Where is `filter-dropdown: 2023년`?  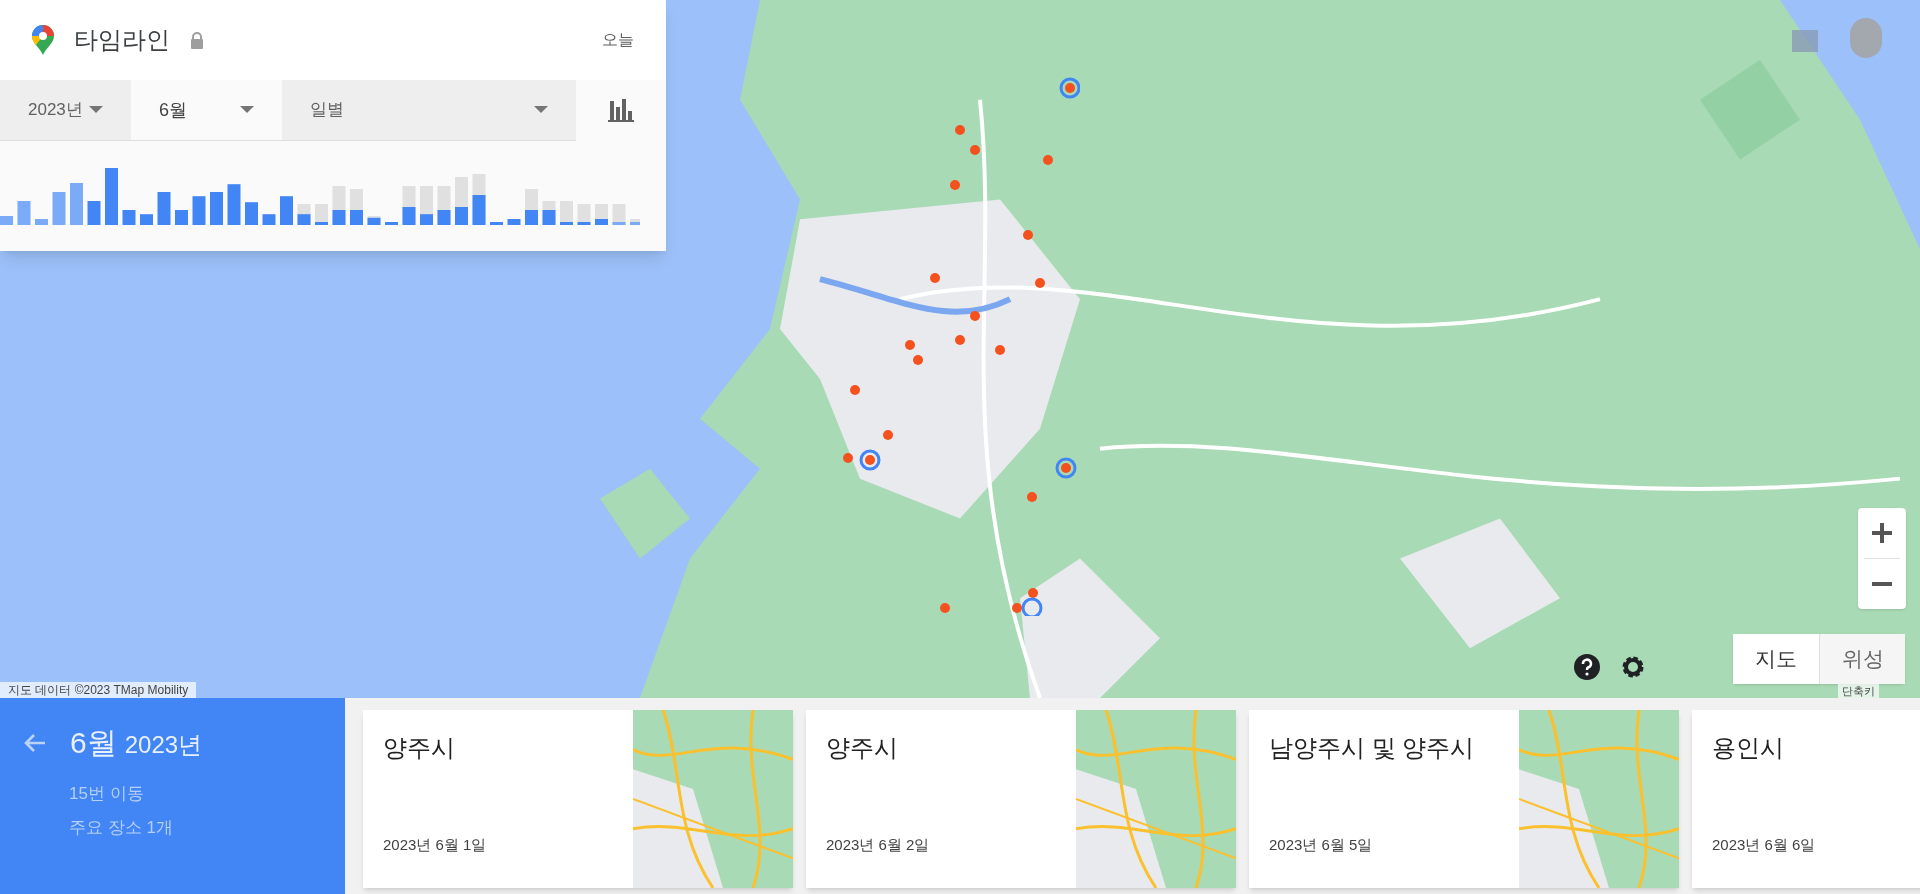 filter-dropdown: 2023년 is located at coordinates (65, 110).